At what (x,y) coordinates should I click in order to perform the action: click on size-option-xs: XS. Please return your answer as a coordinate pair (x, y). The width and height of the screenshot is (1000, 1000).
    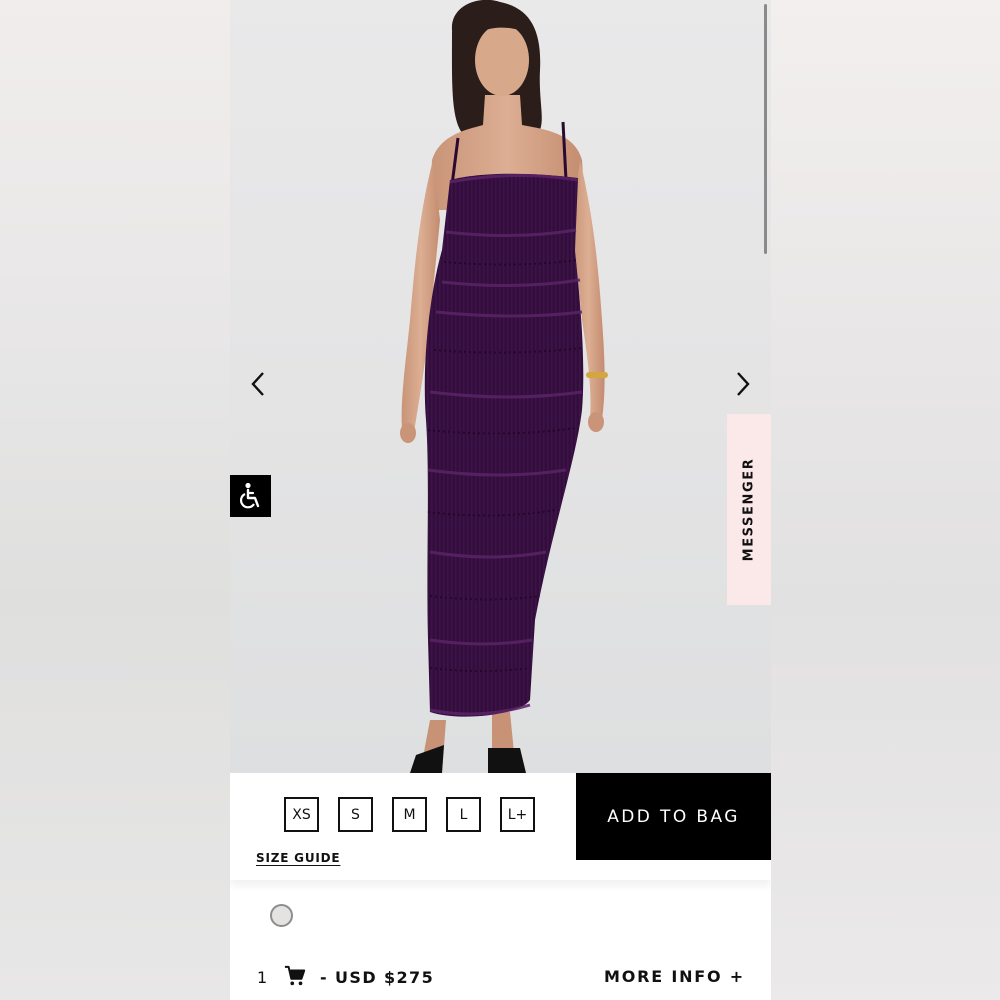
    Looking at the image, I should click on (301, 814).